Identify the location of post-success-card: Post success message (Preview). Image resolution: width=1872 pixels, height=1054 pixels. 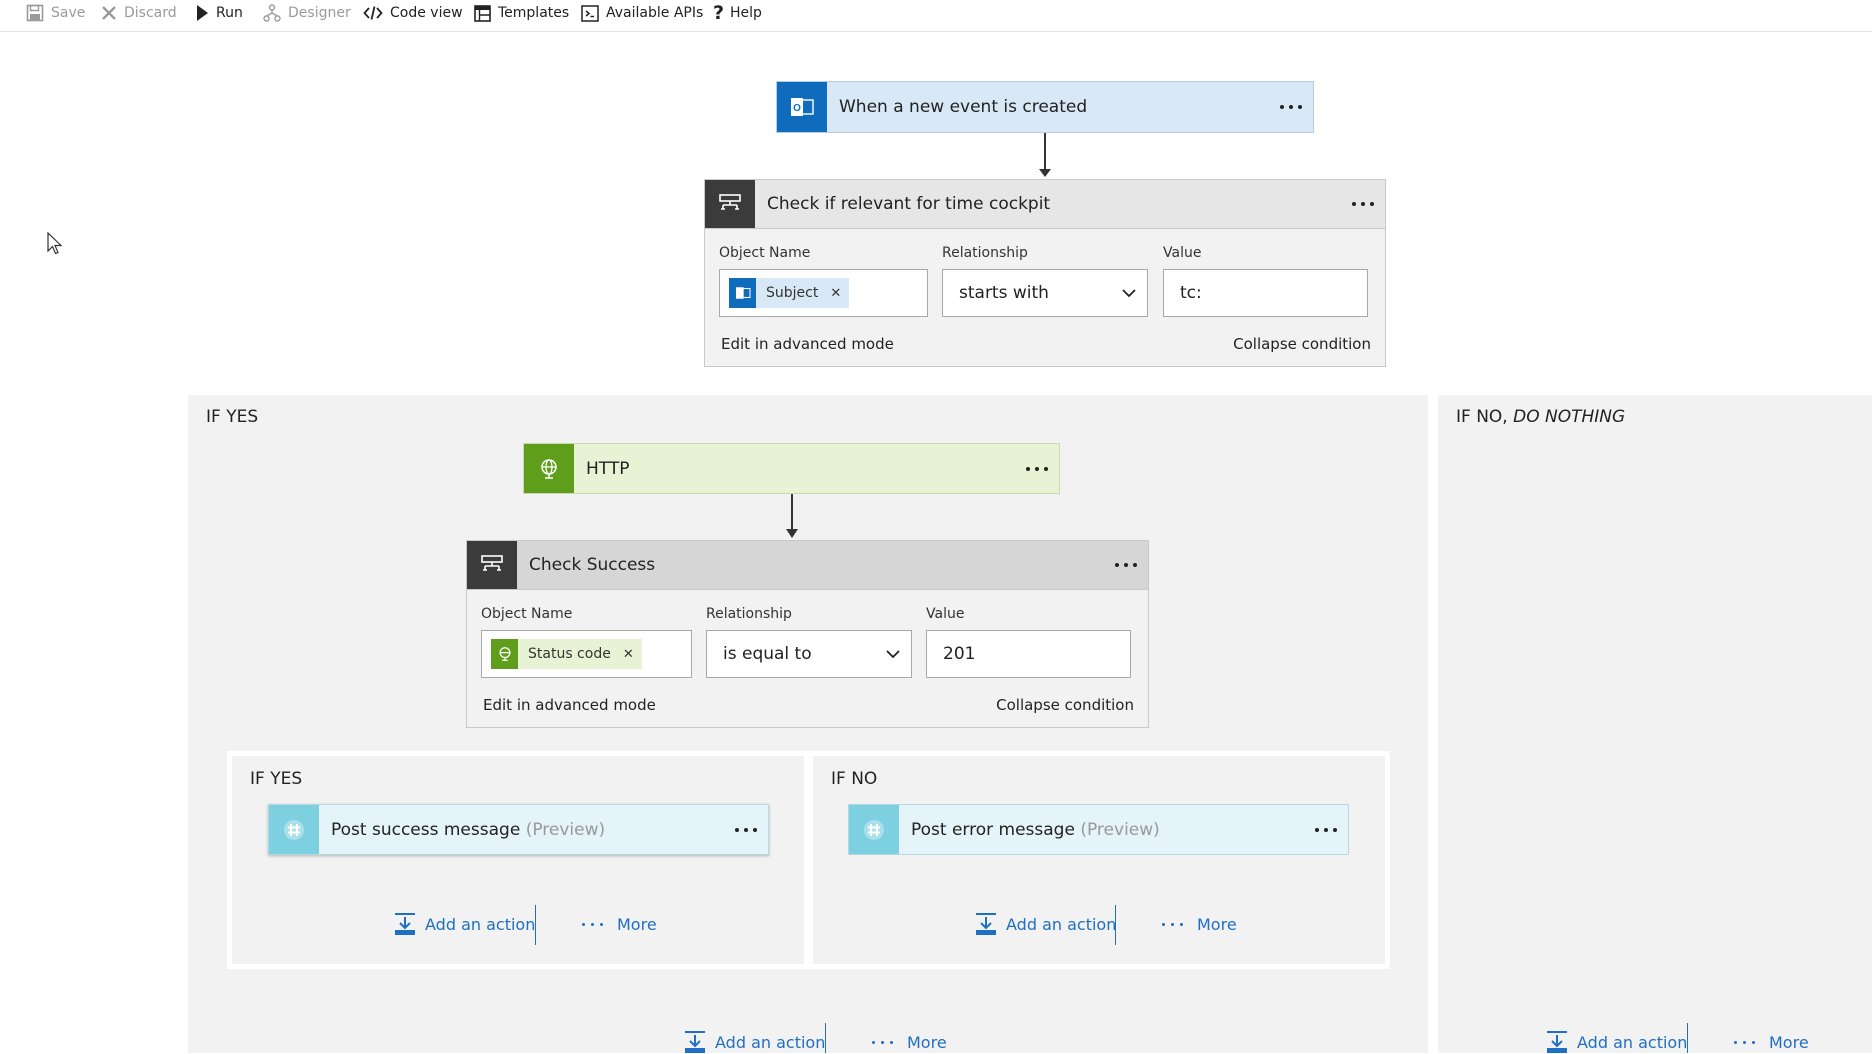
(518, 829).